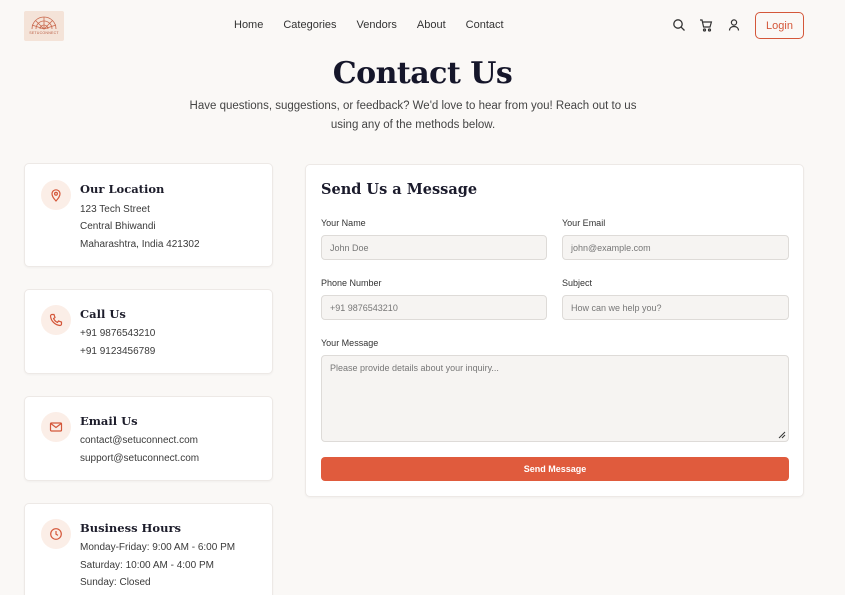 The image size is (845, 595). What do you see at coordinates (349, 247) in the screenshot?
I see `name-placeholder: John Doe` at bounding box center [349, 247].